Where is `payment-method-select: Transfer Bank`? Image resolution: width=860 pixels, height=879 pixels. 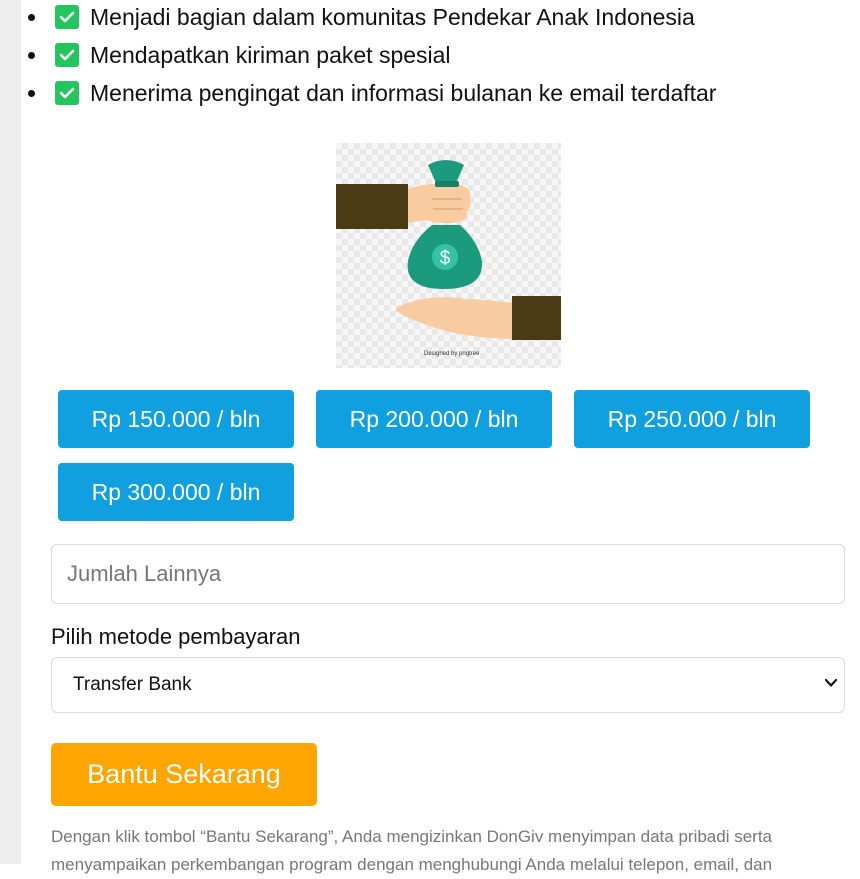 payment-method-select: Transfer Bank is located at coordinates (448, 685).